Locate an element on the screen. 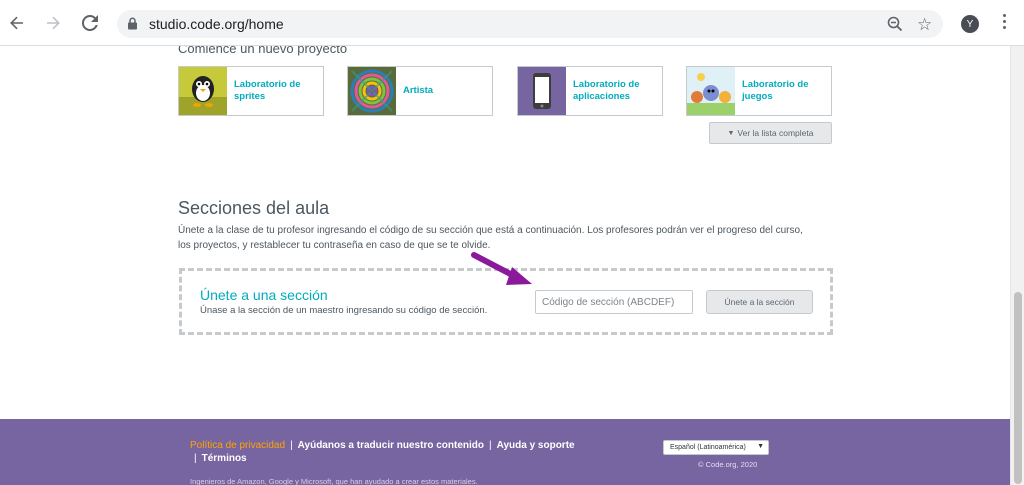 The height and width of the screenshot is (485, 1024). artist-icon is located at coordinates (372, 91).